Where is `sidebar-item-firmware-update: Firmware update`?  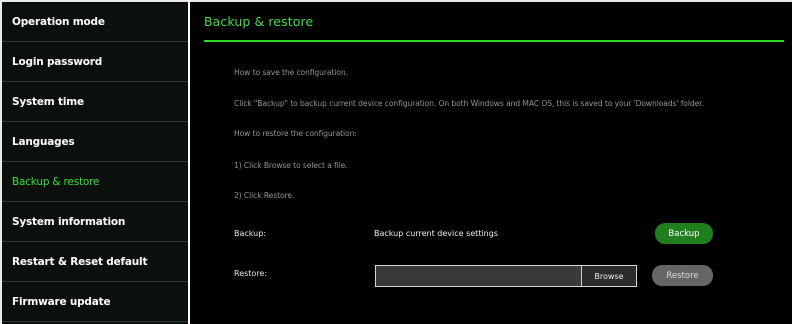
sidebar-item-firmware-update: Firmware update is located at coordinates (95, 302).